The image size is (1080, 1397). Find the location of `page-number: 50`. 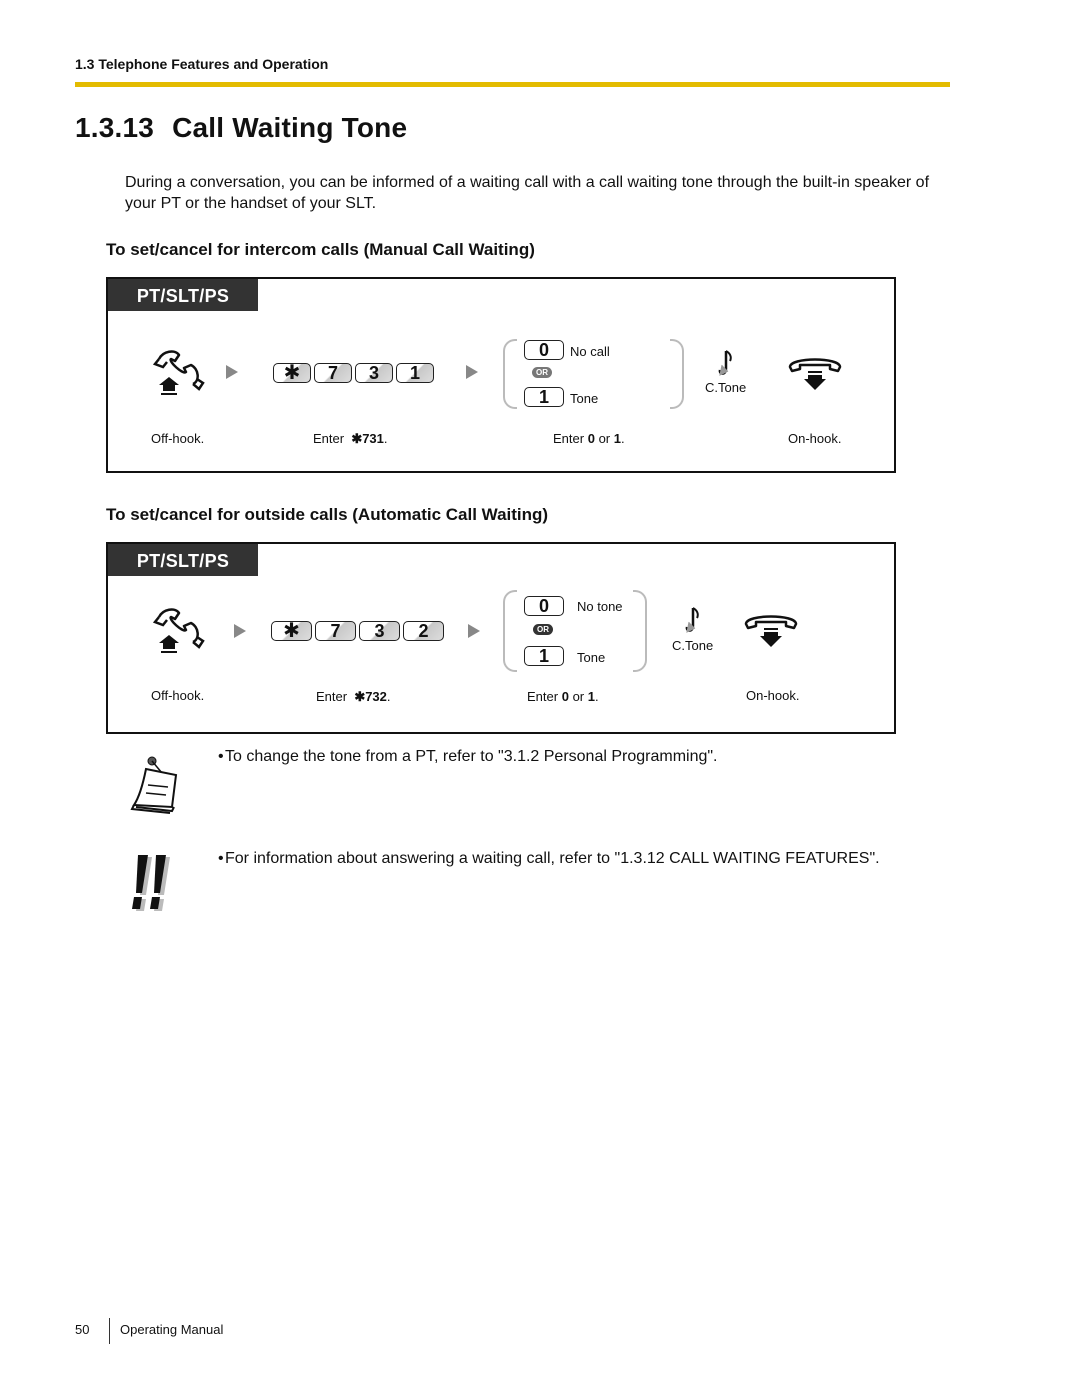

page-number: 50 is located at coordinates (82, 1329).